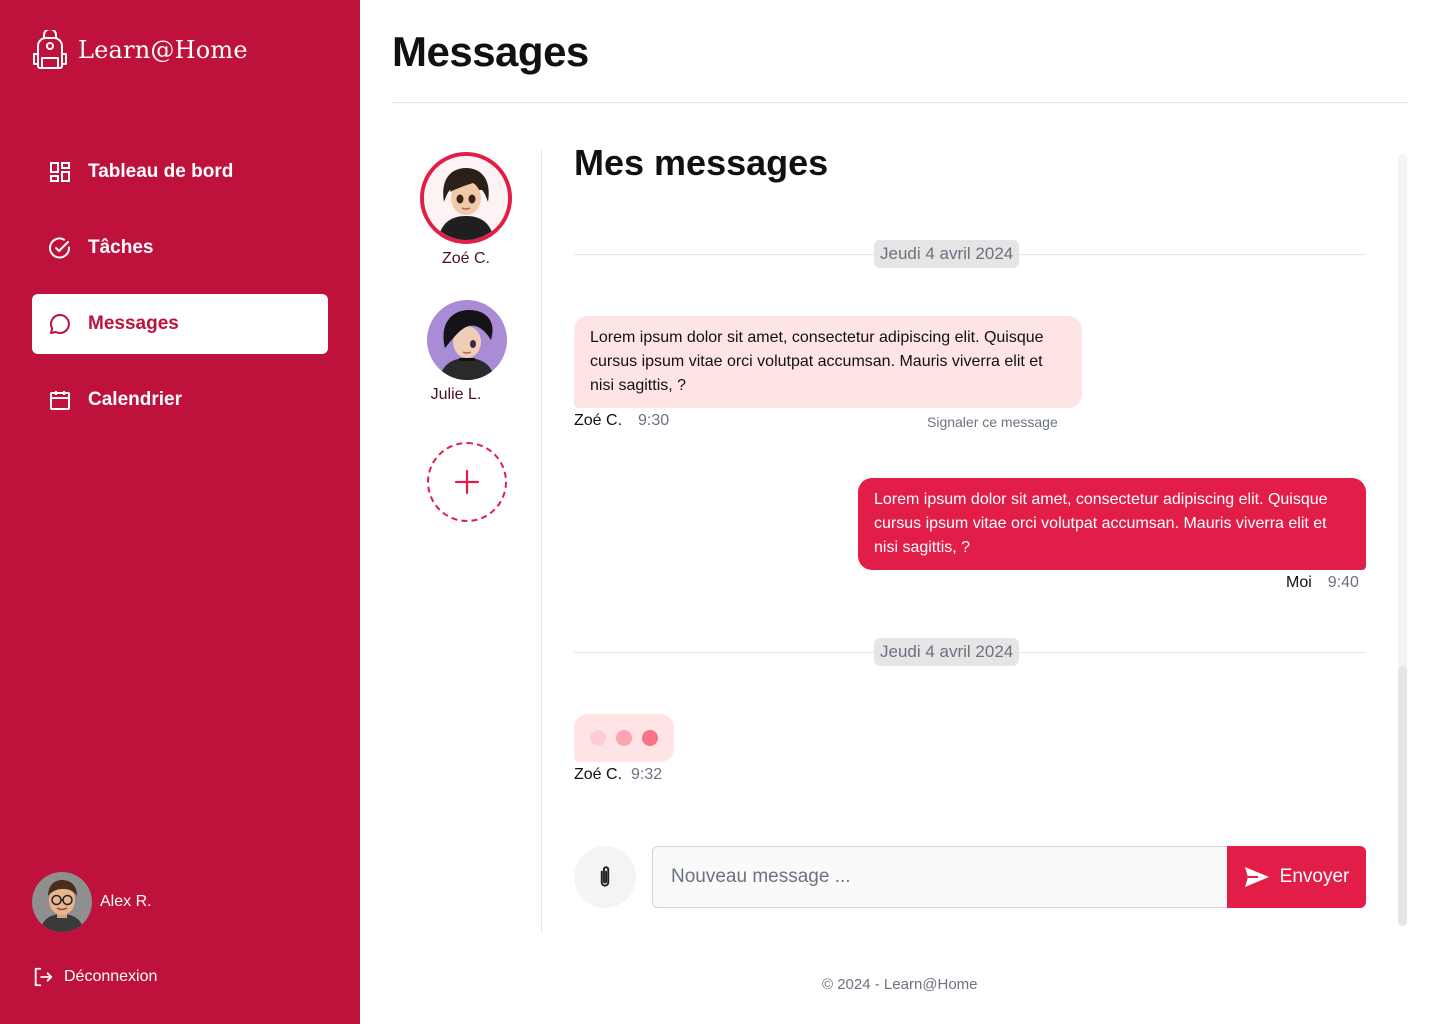 Image resolution: width=1440 pixels, height=1024 pixels. Describe the element at coordinates (111, 976) in the screenshot. I see `logout-label: Déconnexion` at that location.